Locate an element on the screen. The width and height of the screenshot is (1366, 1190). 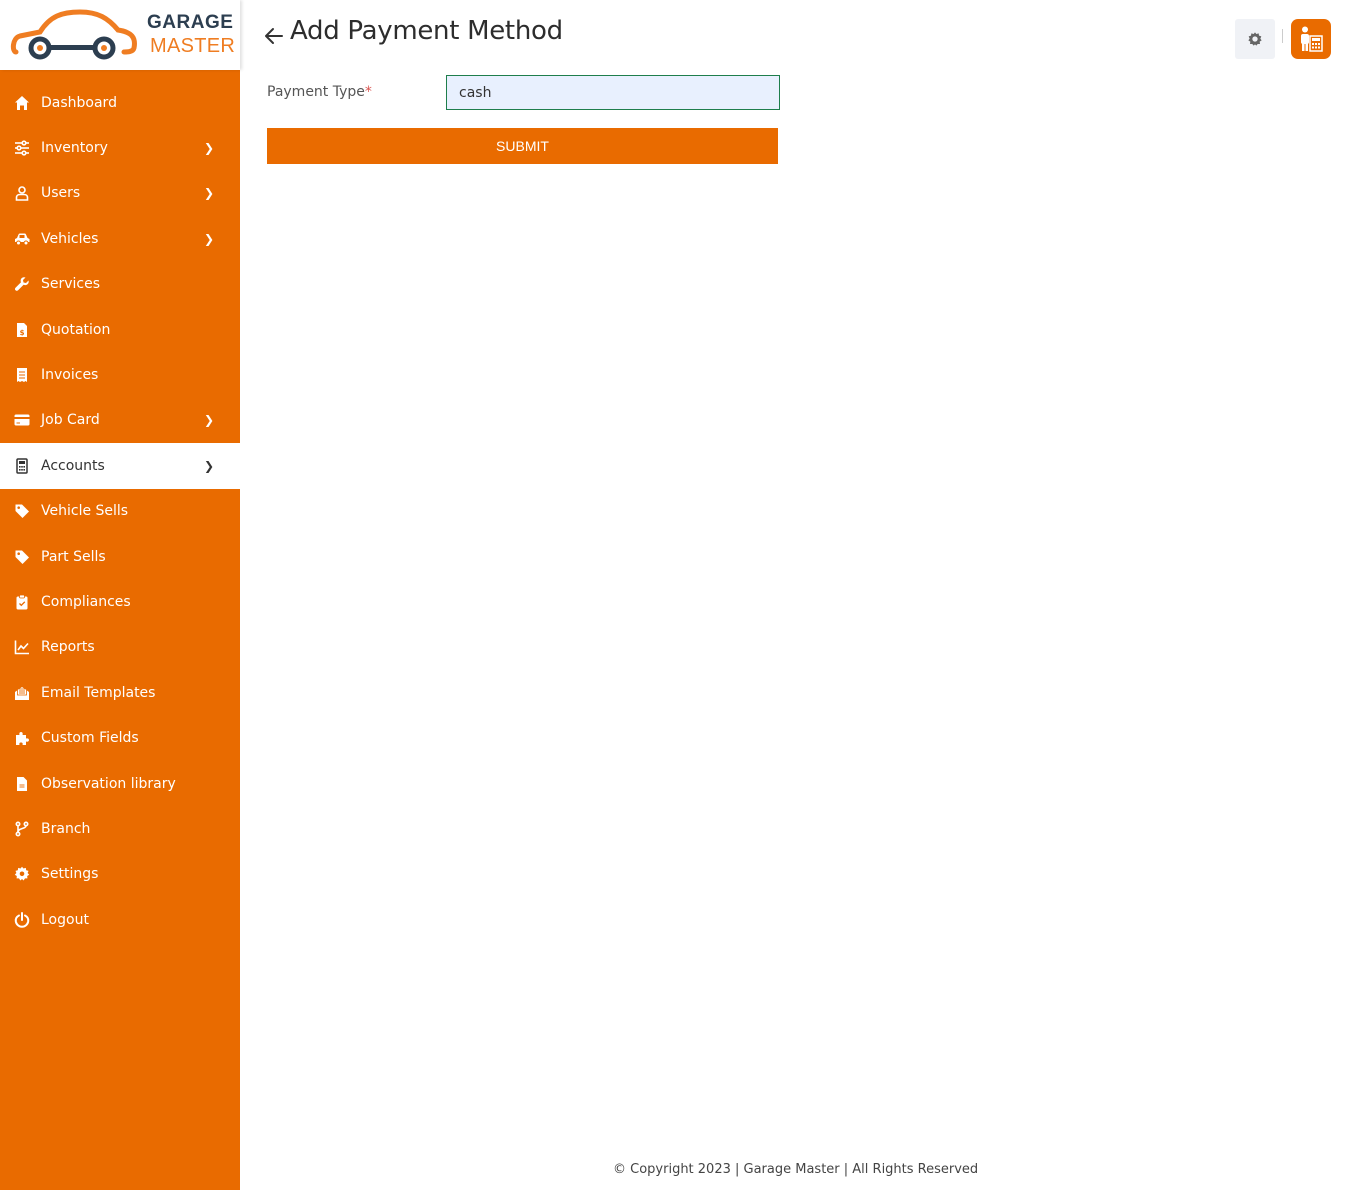
sidebar-item-label: Accounts is located at coordinates (73, 465).